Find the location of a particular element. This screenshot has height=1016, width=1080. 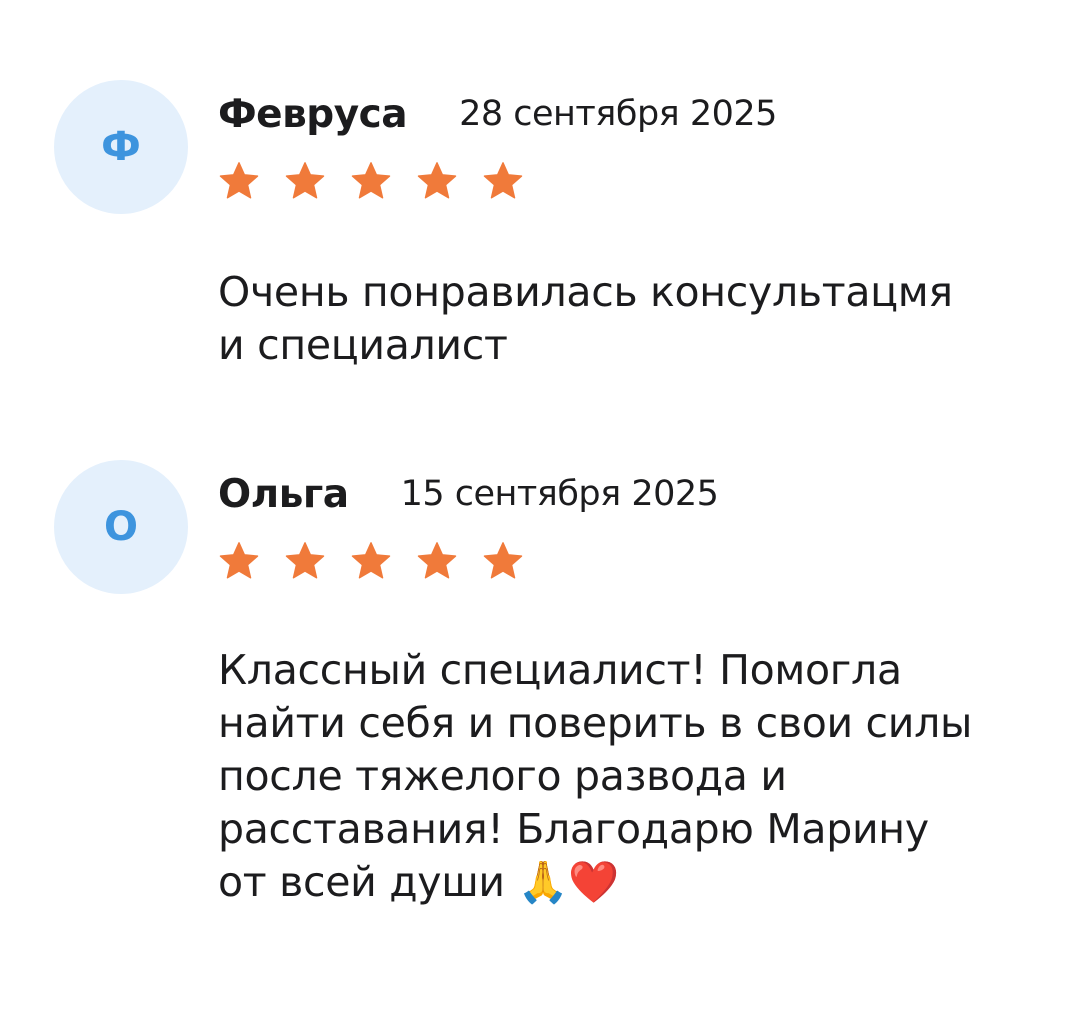

avatar: О is located at coordinates (121, 527).